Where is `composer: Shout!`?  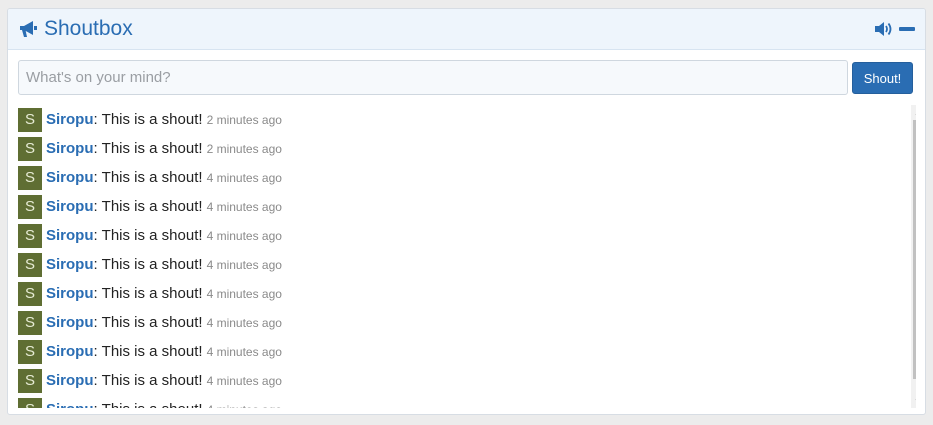
composer: Shout! is located at coordinates (465, 77).